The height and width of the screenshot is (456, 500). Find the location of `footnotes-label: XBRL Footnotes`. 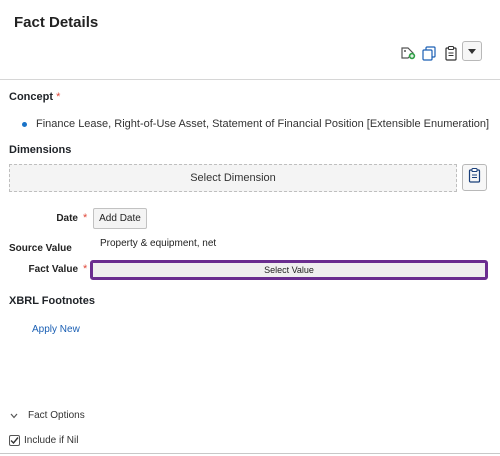

footnotes-label: XBRL Footnotes is located at coordinates (52, 301).